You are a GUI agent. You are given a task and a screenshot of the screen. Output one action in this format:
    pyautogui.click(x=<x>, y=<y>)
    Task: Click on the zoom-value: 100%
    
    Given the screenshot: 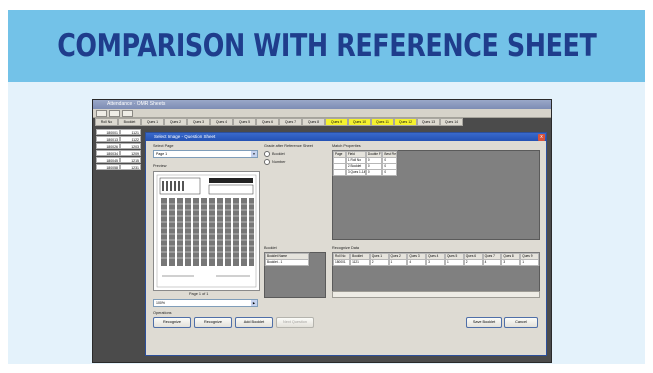 What is the action you would take?
    pyautogui.click(x=160, y=303)
    